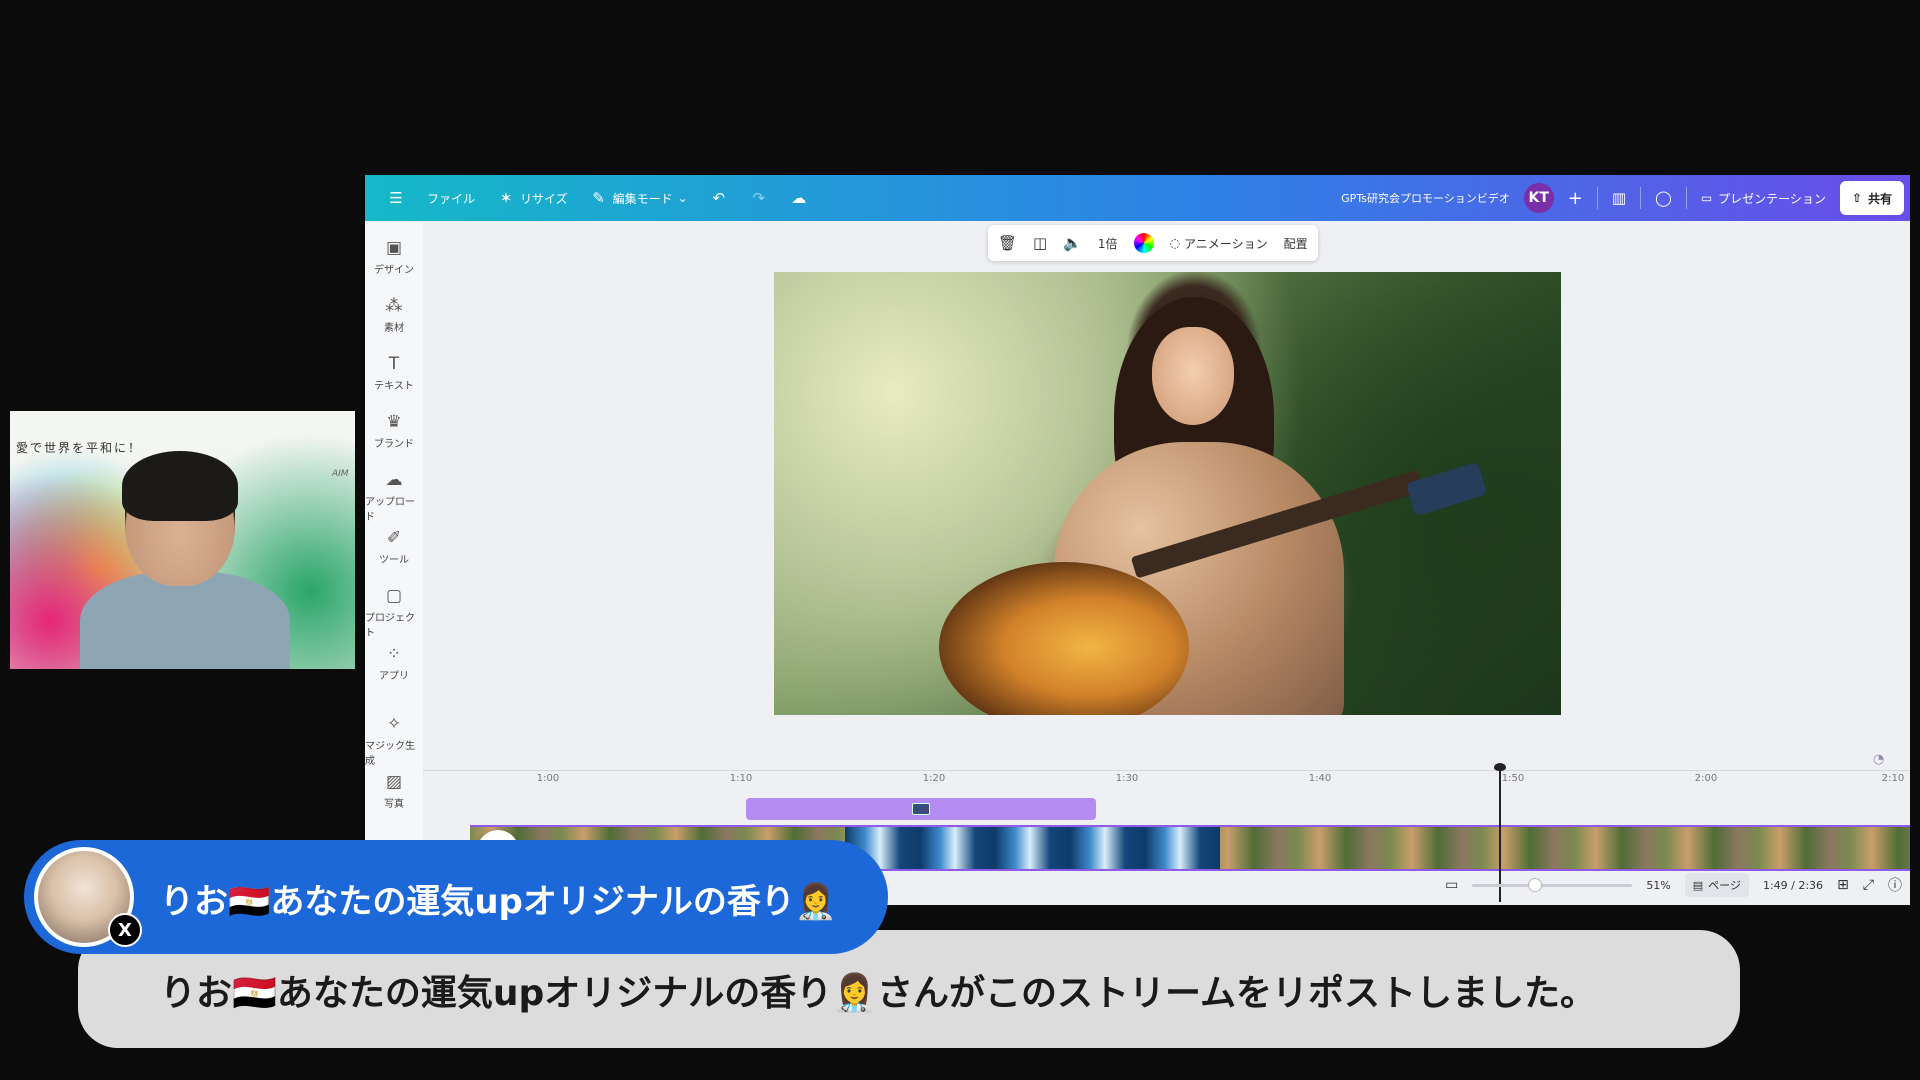 The image size is (1920, 1080). I want to click on pencil-icon: ✎, so click(598, 198).